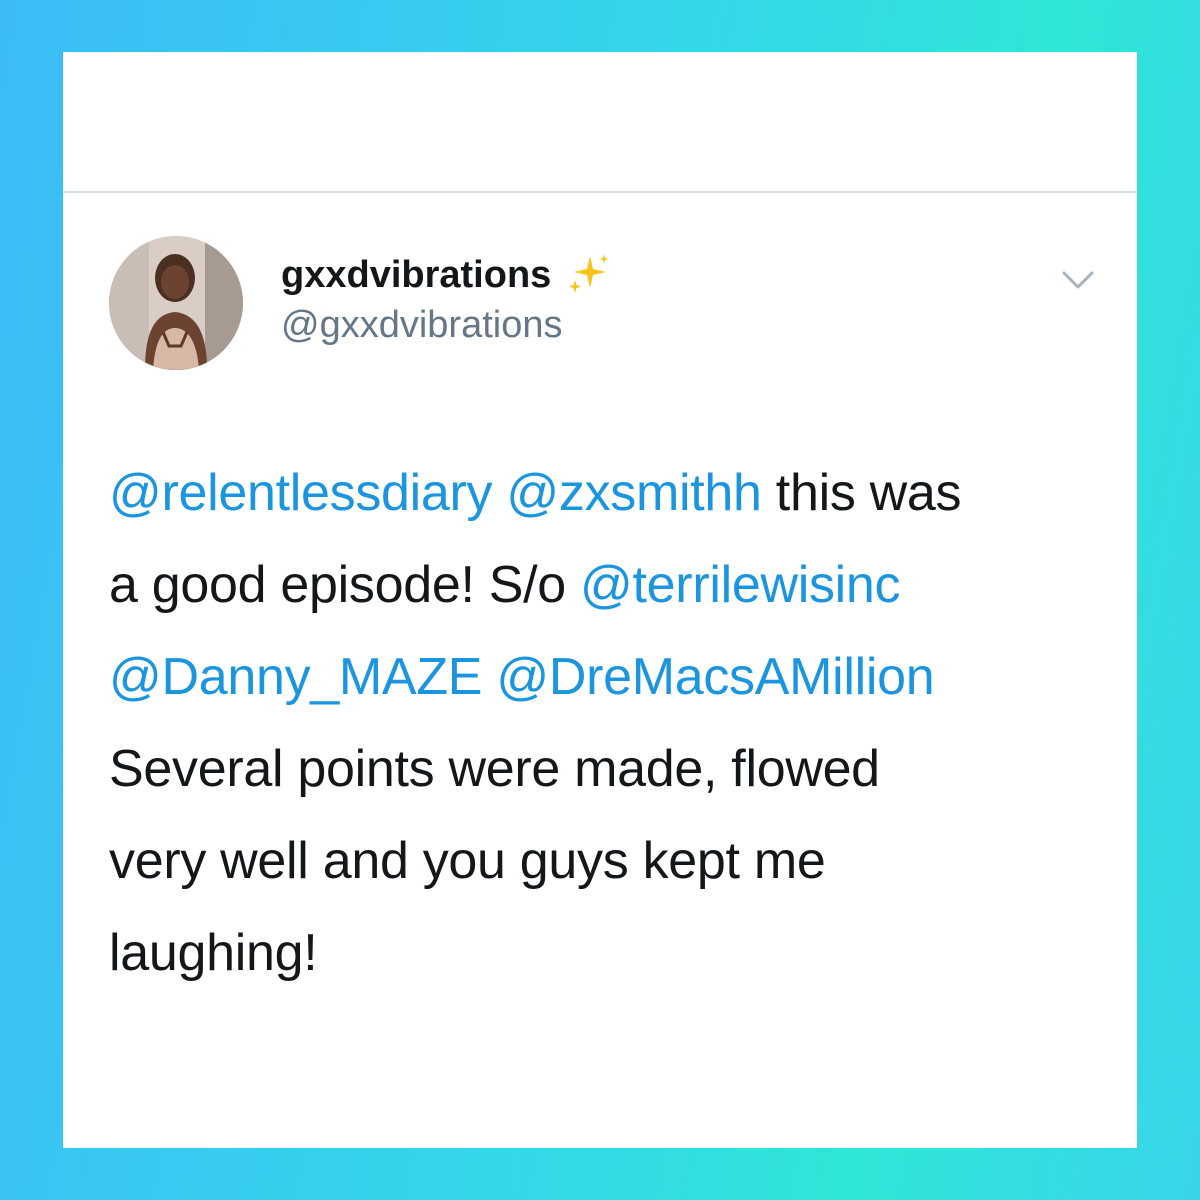  I want to click on author-name: gxxdvibrations, so click(447, 275).